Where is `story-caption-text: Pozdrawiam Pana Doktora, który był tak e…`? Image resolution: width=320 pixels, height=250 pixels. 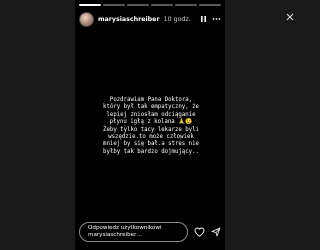
story-caption-text: Pozdrawiam Pana Doktora, który był tak e… is located at coordinates (151, 126).